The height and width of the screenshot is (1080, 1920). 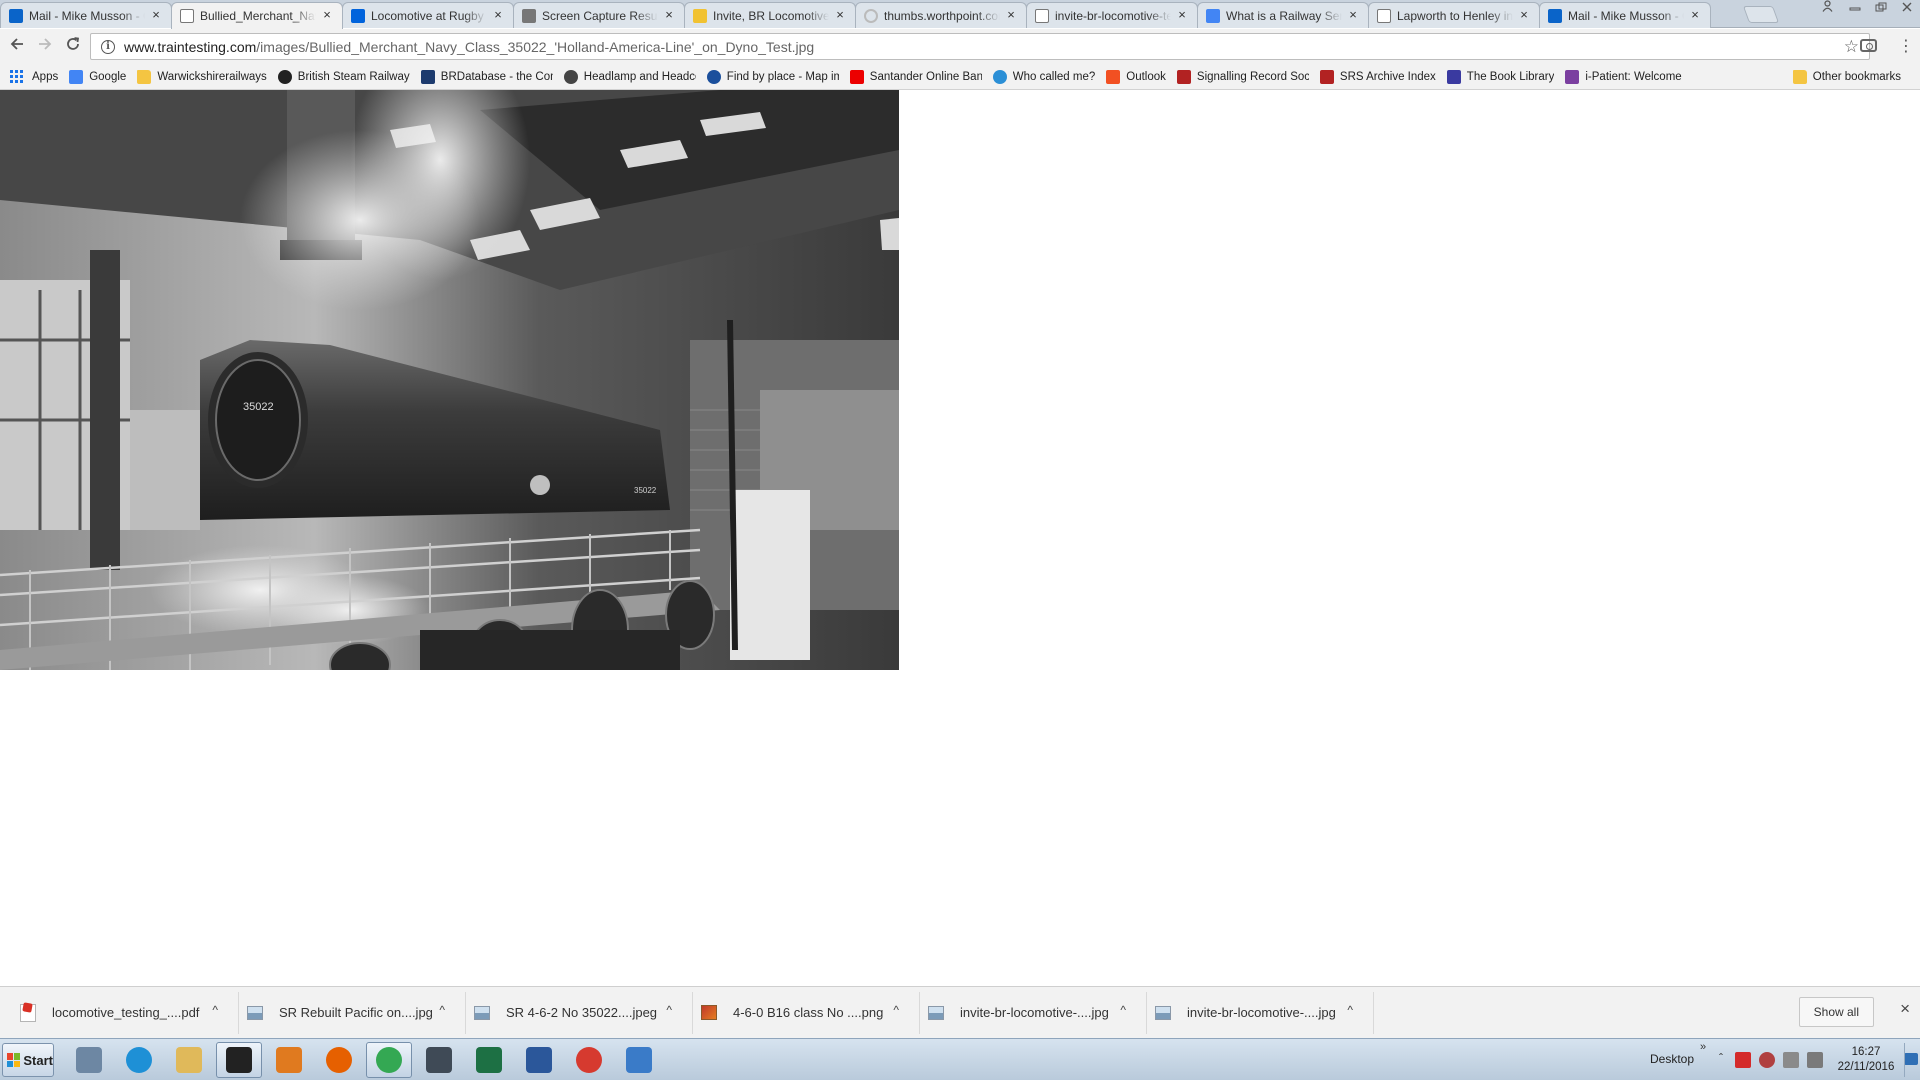 I want to click on site-info-icon: i, so click(x=108, y=46).